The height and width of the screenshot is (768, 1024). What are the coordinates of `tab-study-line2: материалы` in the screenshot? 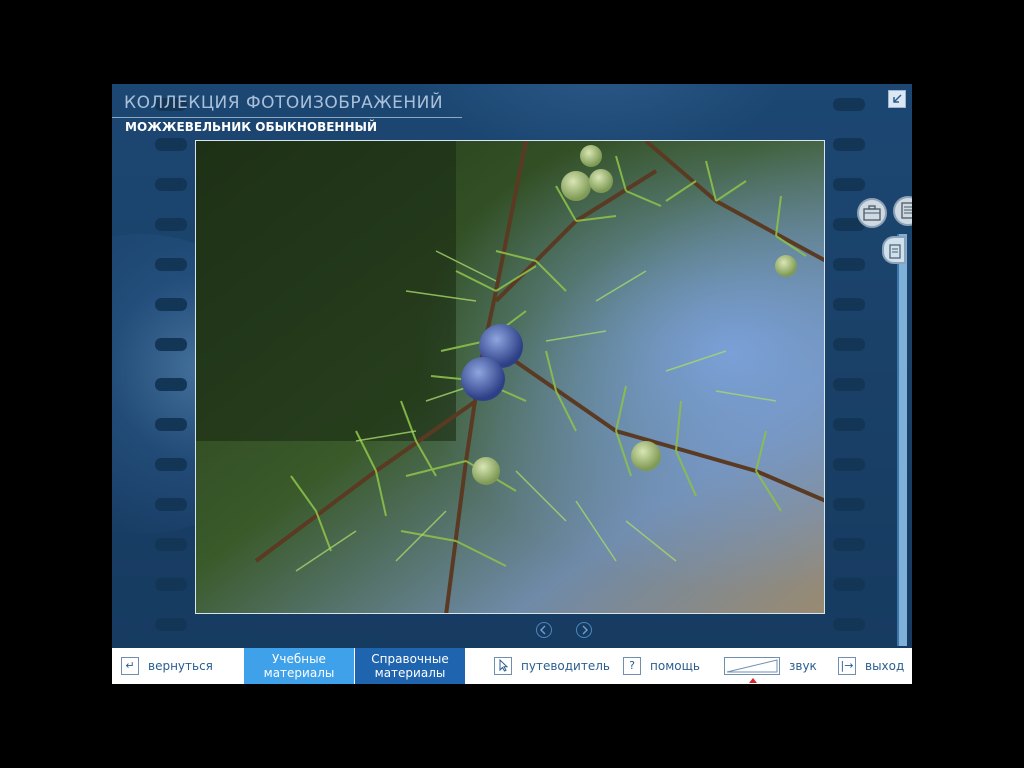 It's located at (299, 673).